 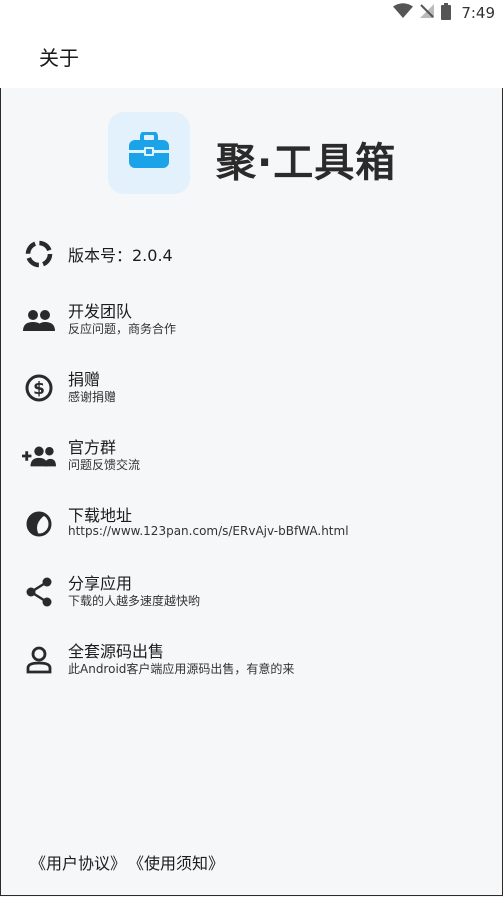 I want to click on menu-item-title: 下载地址, so click(x=100, y=515).